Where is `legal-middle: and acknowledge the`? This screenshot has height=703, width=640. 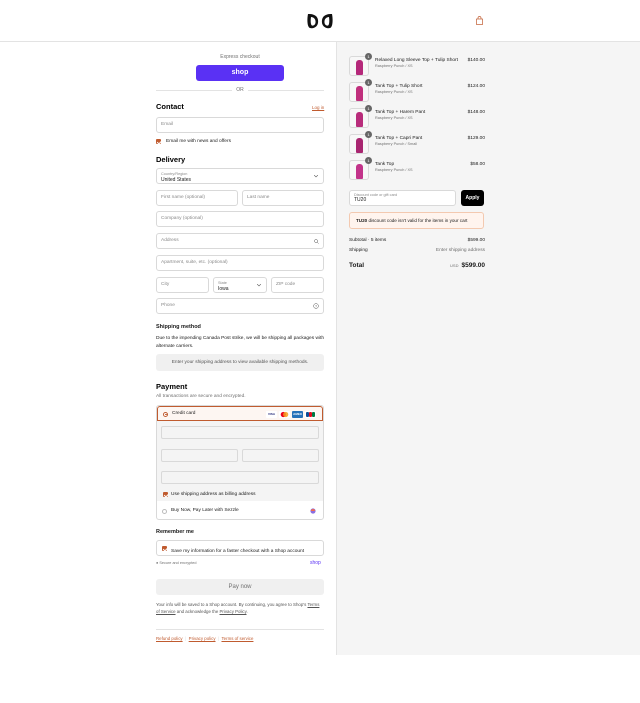
legal-middle: and acknowledge the is located at coordinates (197, 611).